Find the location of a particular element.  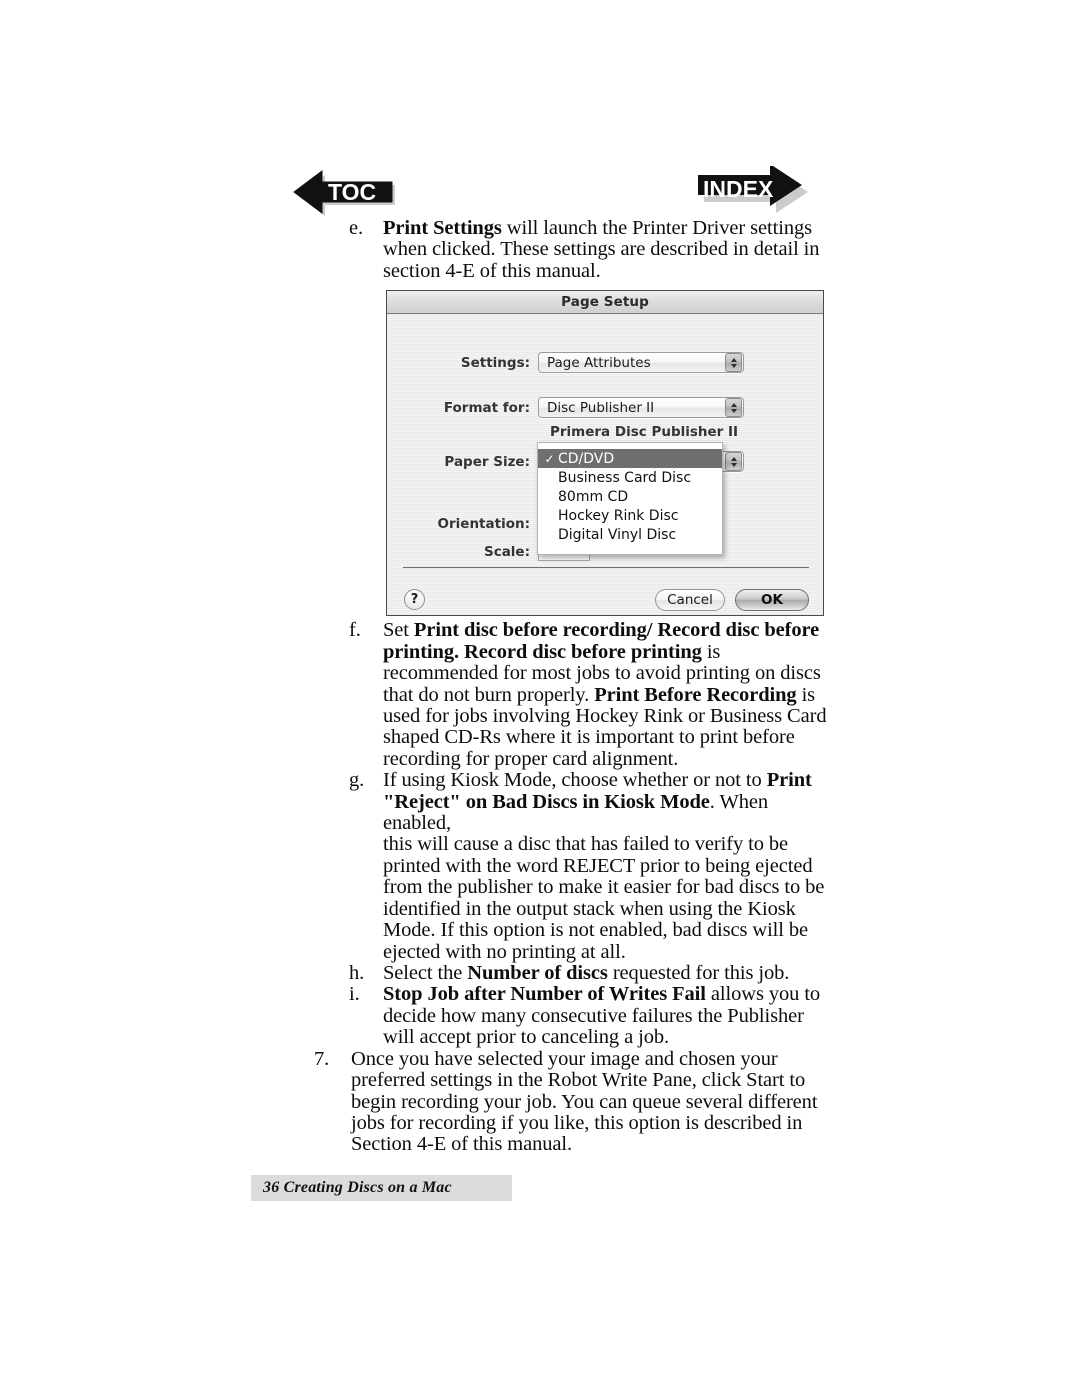

index-nav-button: INDEX is located at coordinates (751, 190).